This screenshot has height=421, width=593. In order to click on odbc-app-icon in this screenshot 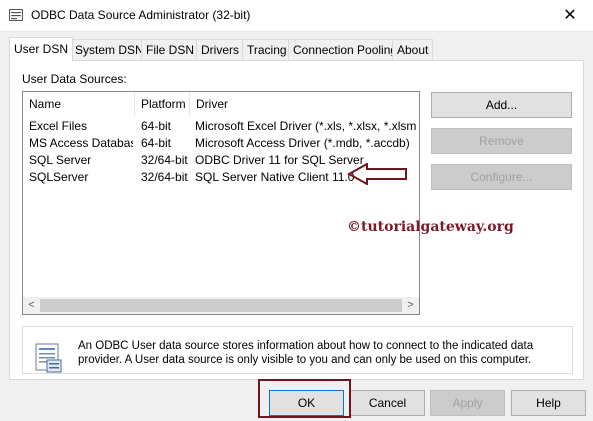, I will do `click(16, 15)`.